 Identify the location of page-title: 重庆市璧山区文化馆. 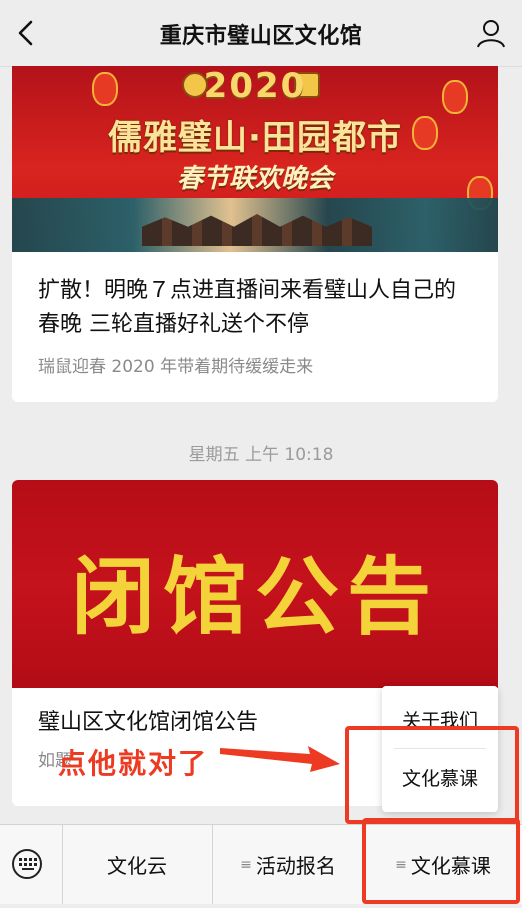
(261, 36).